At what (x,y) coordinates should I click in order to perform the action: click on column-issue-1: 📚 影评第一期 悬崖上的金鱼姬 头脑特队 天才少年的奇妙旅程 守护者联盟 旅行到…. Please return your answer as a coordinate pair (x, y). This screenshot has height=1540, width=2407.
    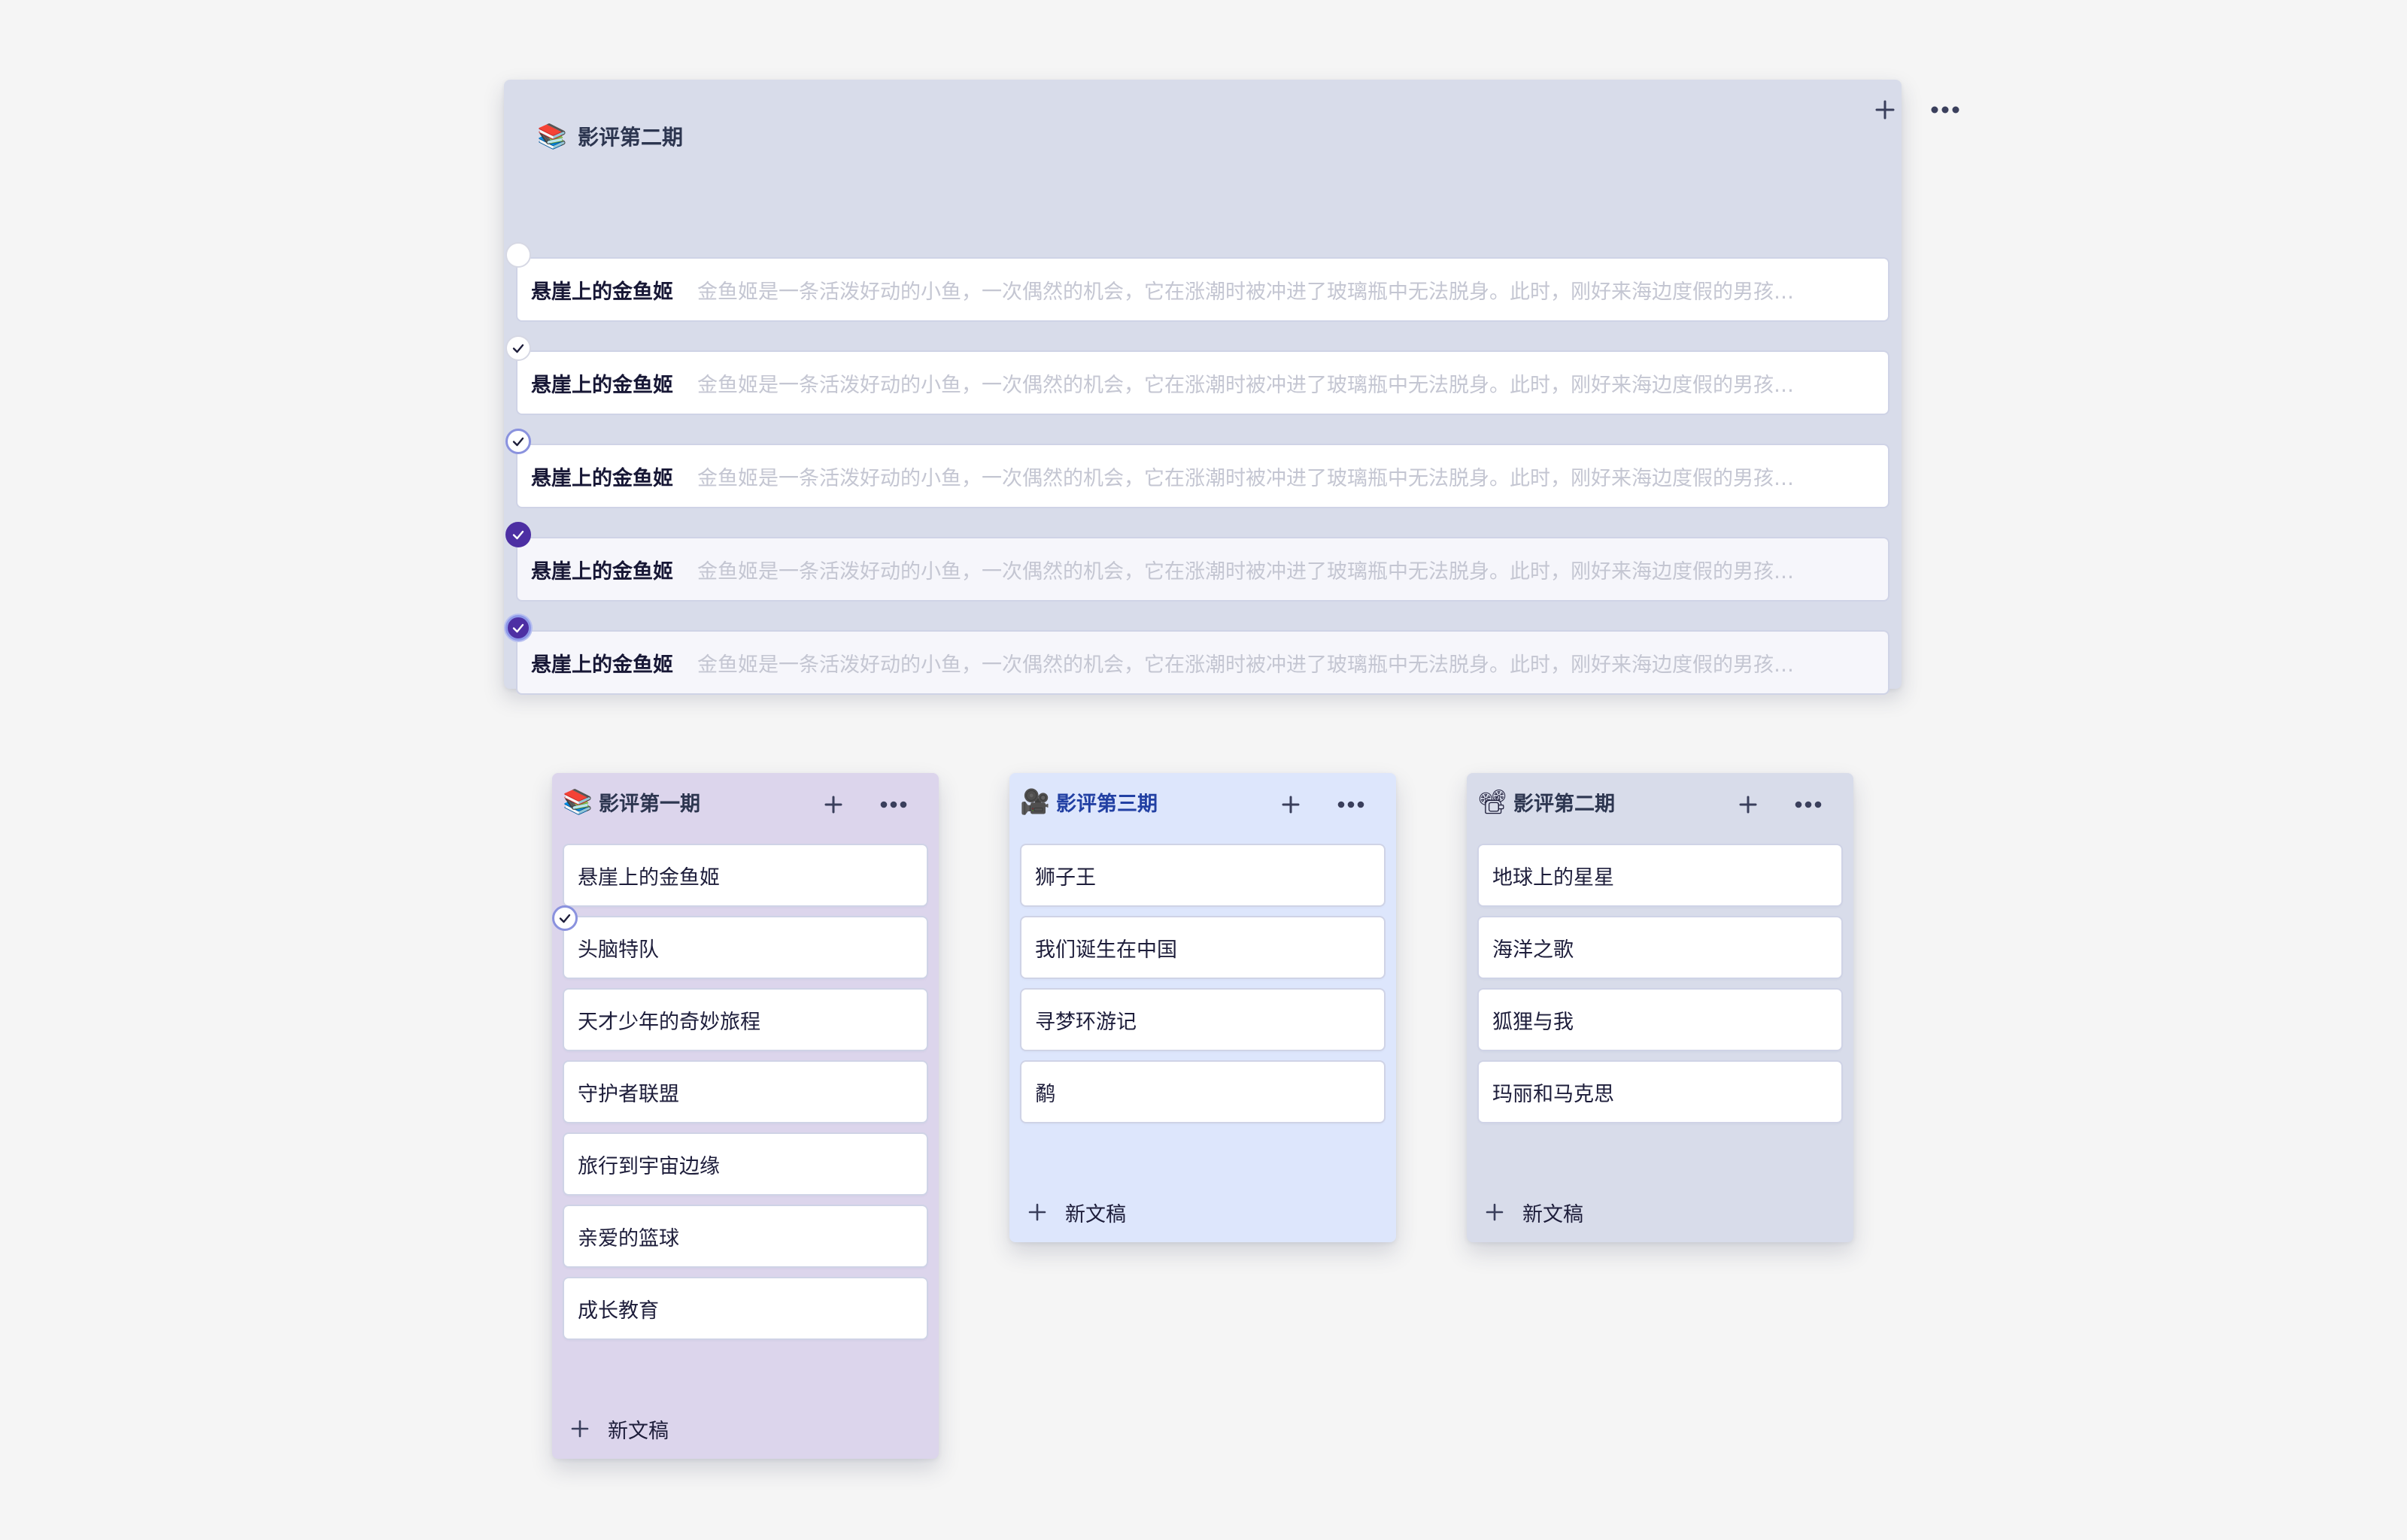
    Looking at the image, I should click on (745, 1116).